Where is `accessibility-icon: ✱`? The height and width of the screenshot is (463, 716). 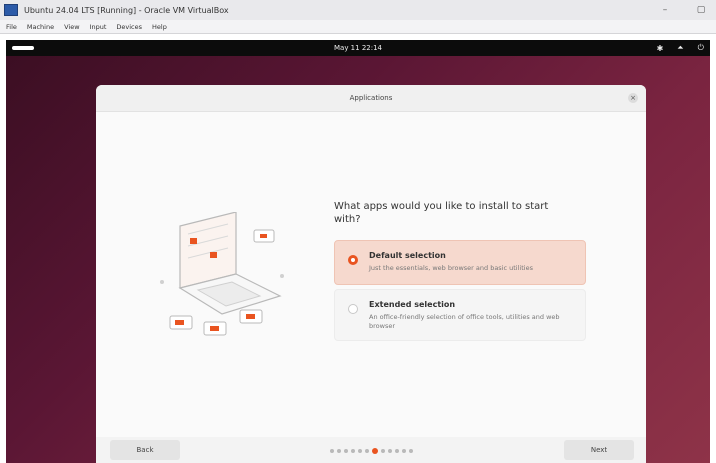
accessibility-icon: ✱ is located at coordinates (660, 48).